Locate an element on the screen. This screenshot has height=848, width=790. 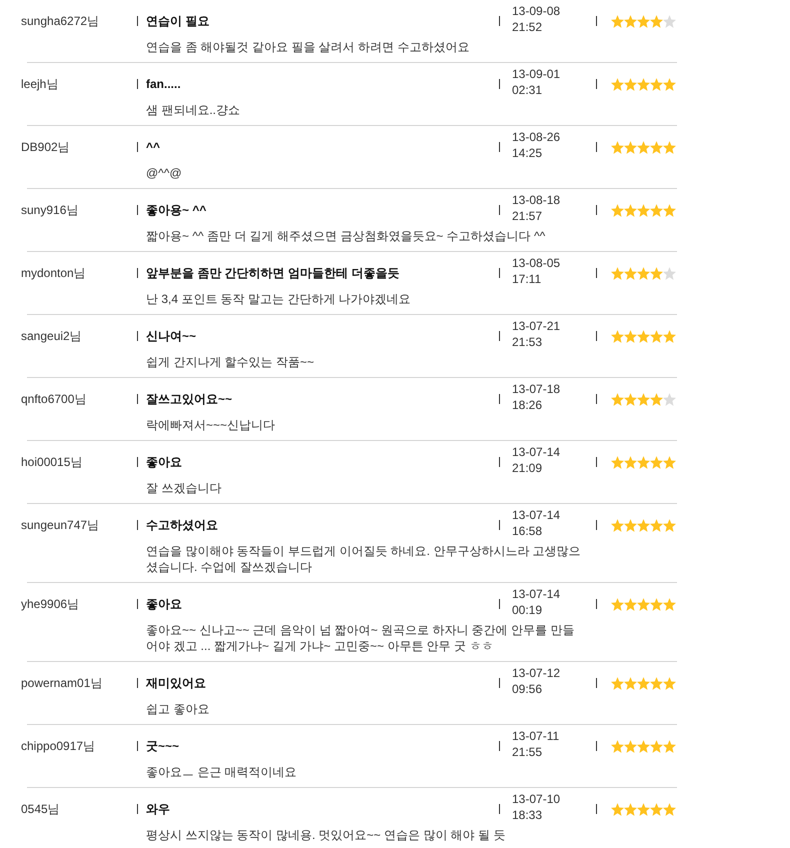
review-date: 13-08-26 is located at coordinates (536, 137).